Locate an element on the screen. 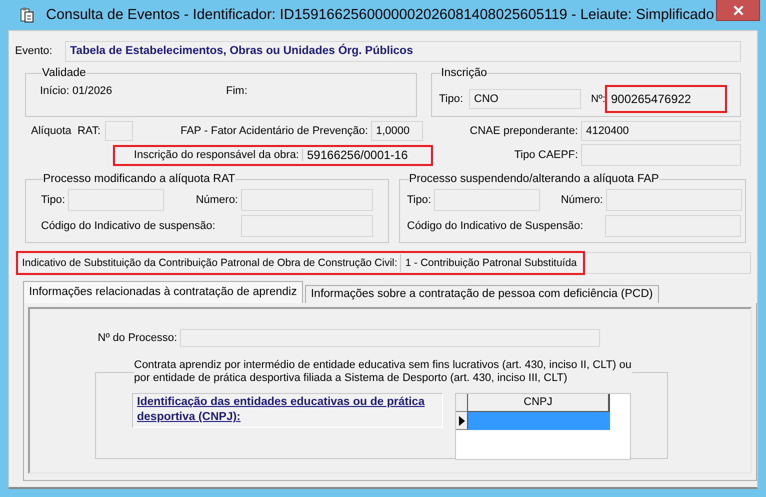 Image resolution: width=766 pixels, height=497 pixels. column-header: CNPJ is located at coordinates (539, 403).